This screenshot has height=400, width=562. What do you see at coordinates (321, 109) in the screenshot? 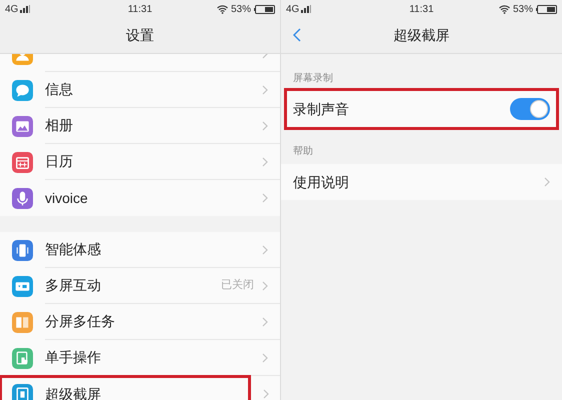
I see `item-label: 录制声音` at bounding box center [321, 109].